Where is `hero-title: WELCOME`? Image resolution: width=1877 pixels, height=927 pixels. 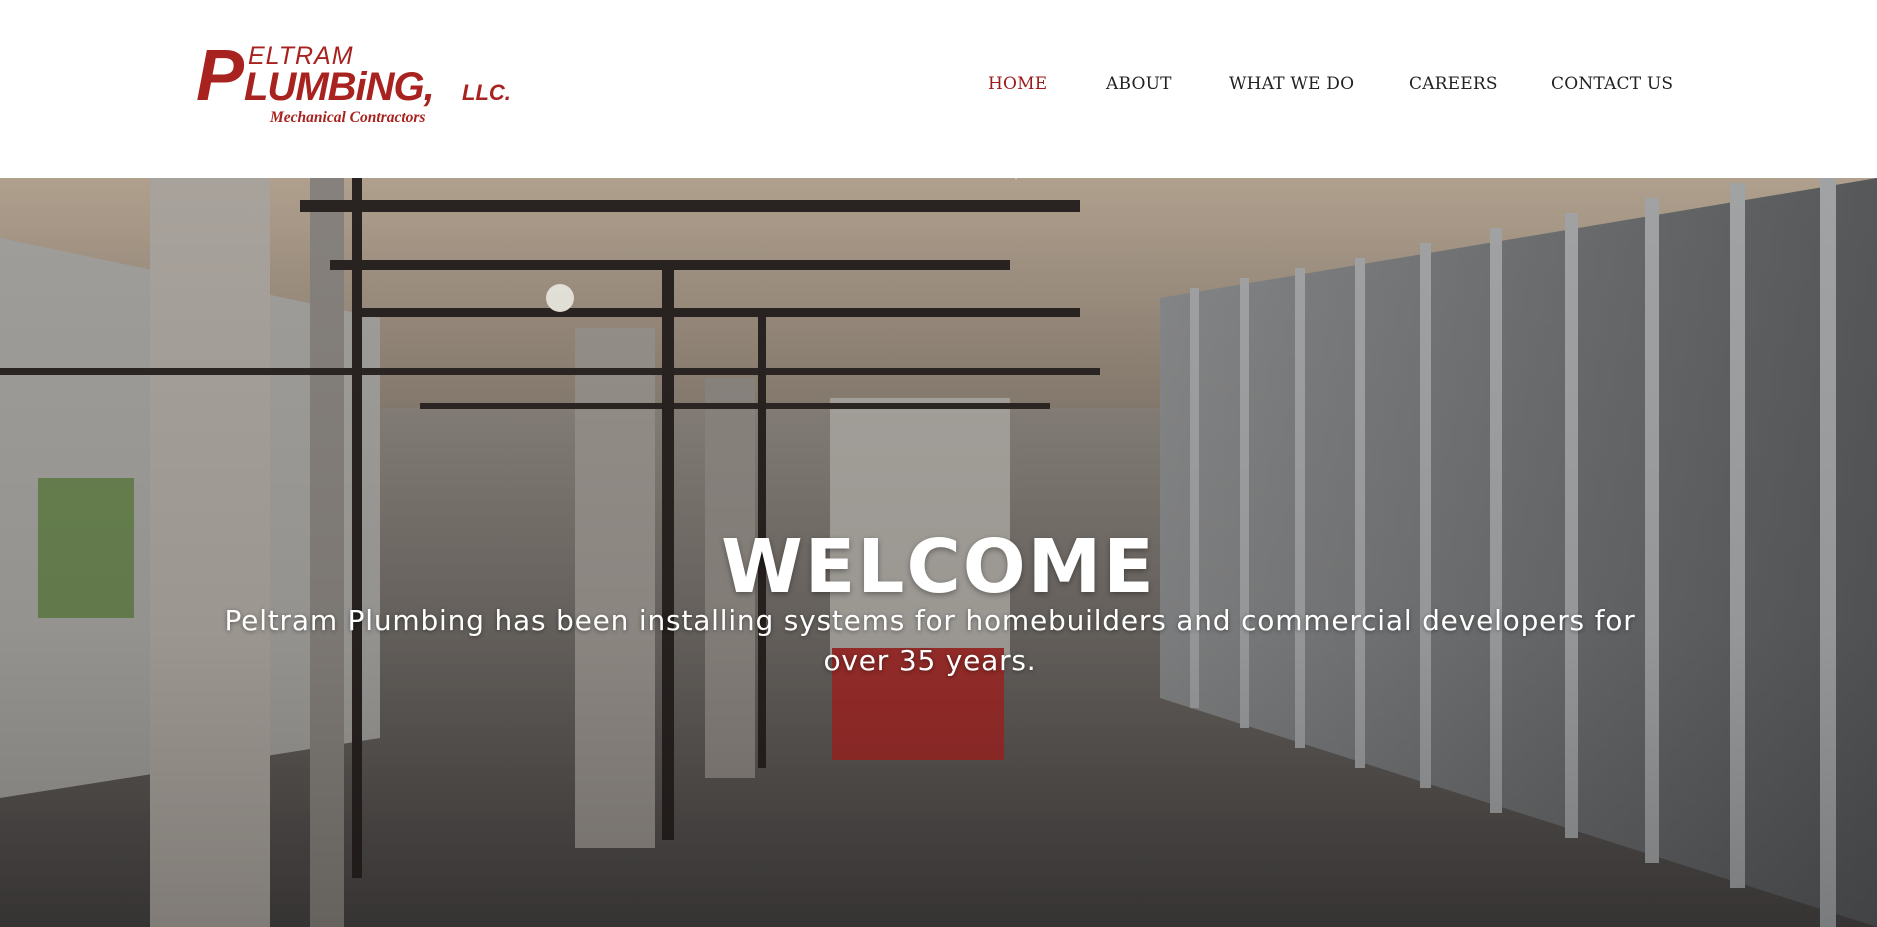
hero-title: WELCOME is located at coordinates (938, 566).